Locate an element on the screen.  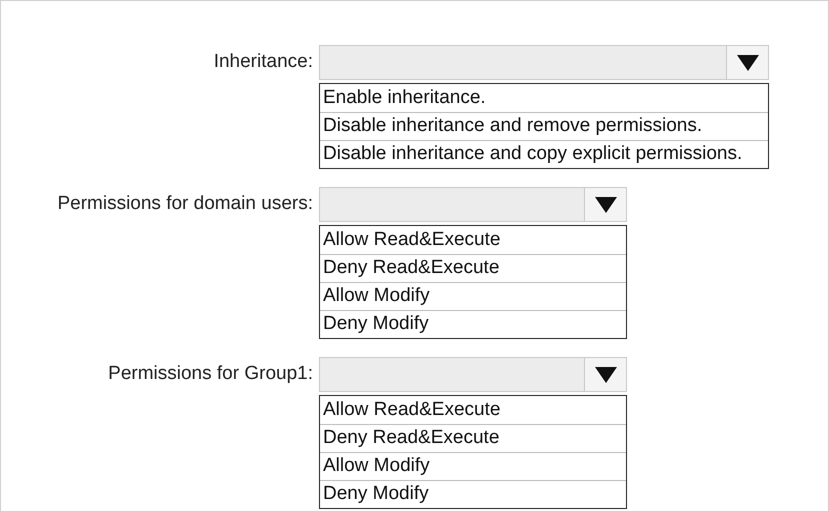
field-label: Permissions for domain users: is located at coordinates (185, 204).